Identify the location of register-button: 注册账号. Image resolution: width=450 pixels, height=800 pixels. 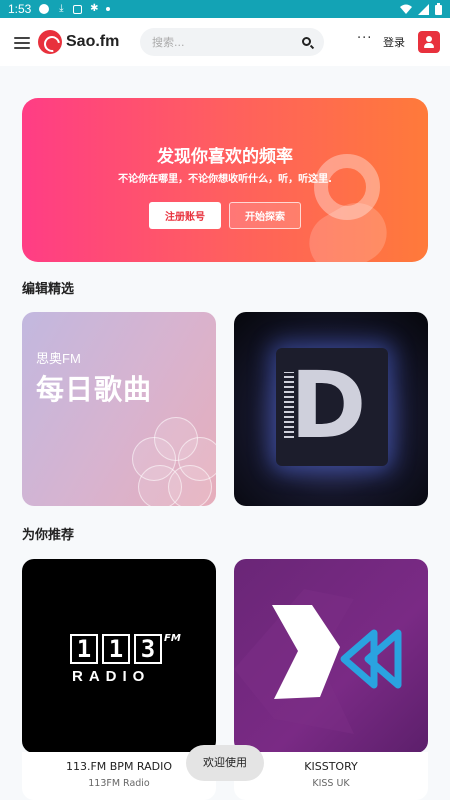
(185, 215).